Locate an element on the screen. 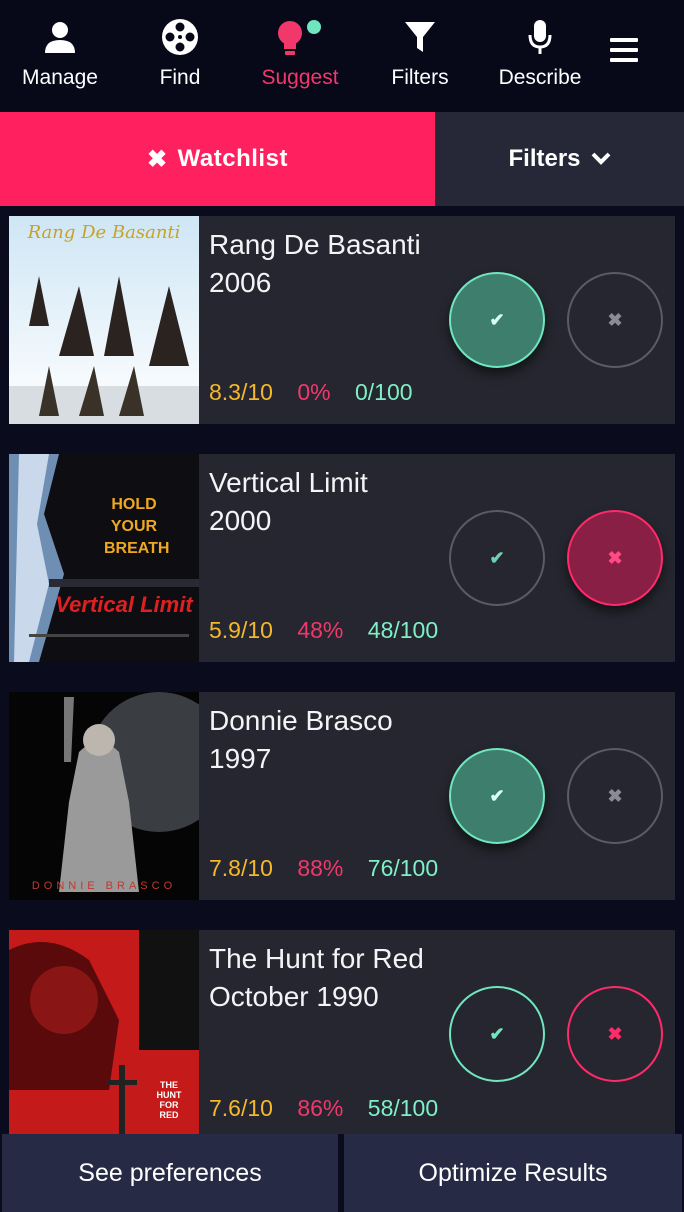 The image size is (684, 1212). nav-describe: Describe is located at coordinates (540, 52).